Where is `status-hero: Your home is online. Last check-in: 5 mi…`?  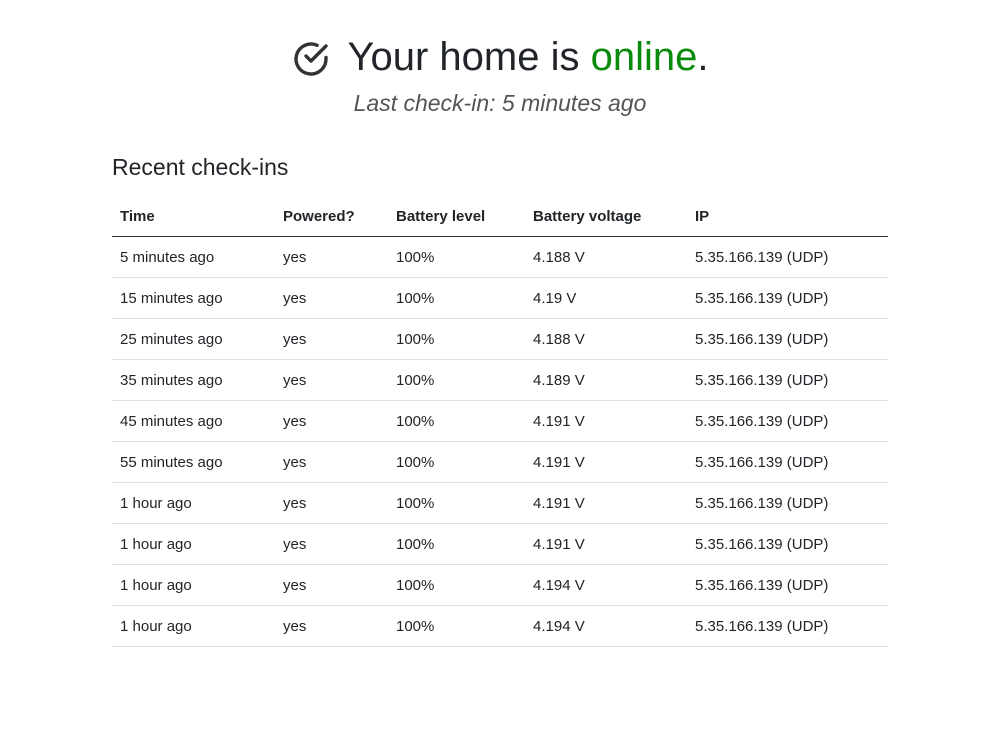 status-hero: Your home is online. Last check-in: 5 mi… is located at coordinates (500, 73).